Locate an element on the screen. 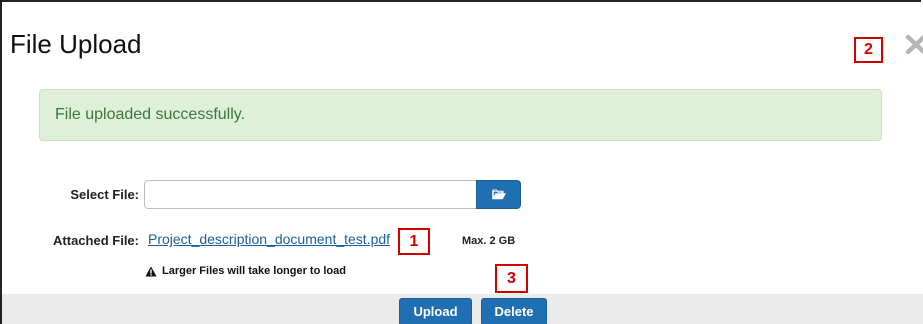  max-size-text: Max. 2 GB is located at coordinates (489, 241).